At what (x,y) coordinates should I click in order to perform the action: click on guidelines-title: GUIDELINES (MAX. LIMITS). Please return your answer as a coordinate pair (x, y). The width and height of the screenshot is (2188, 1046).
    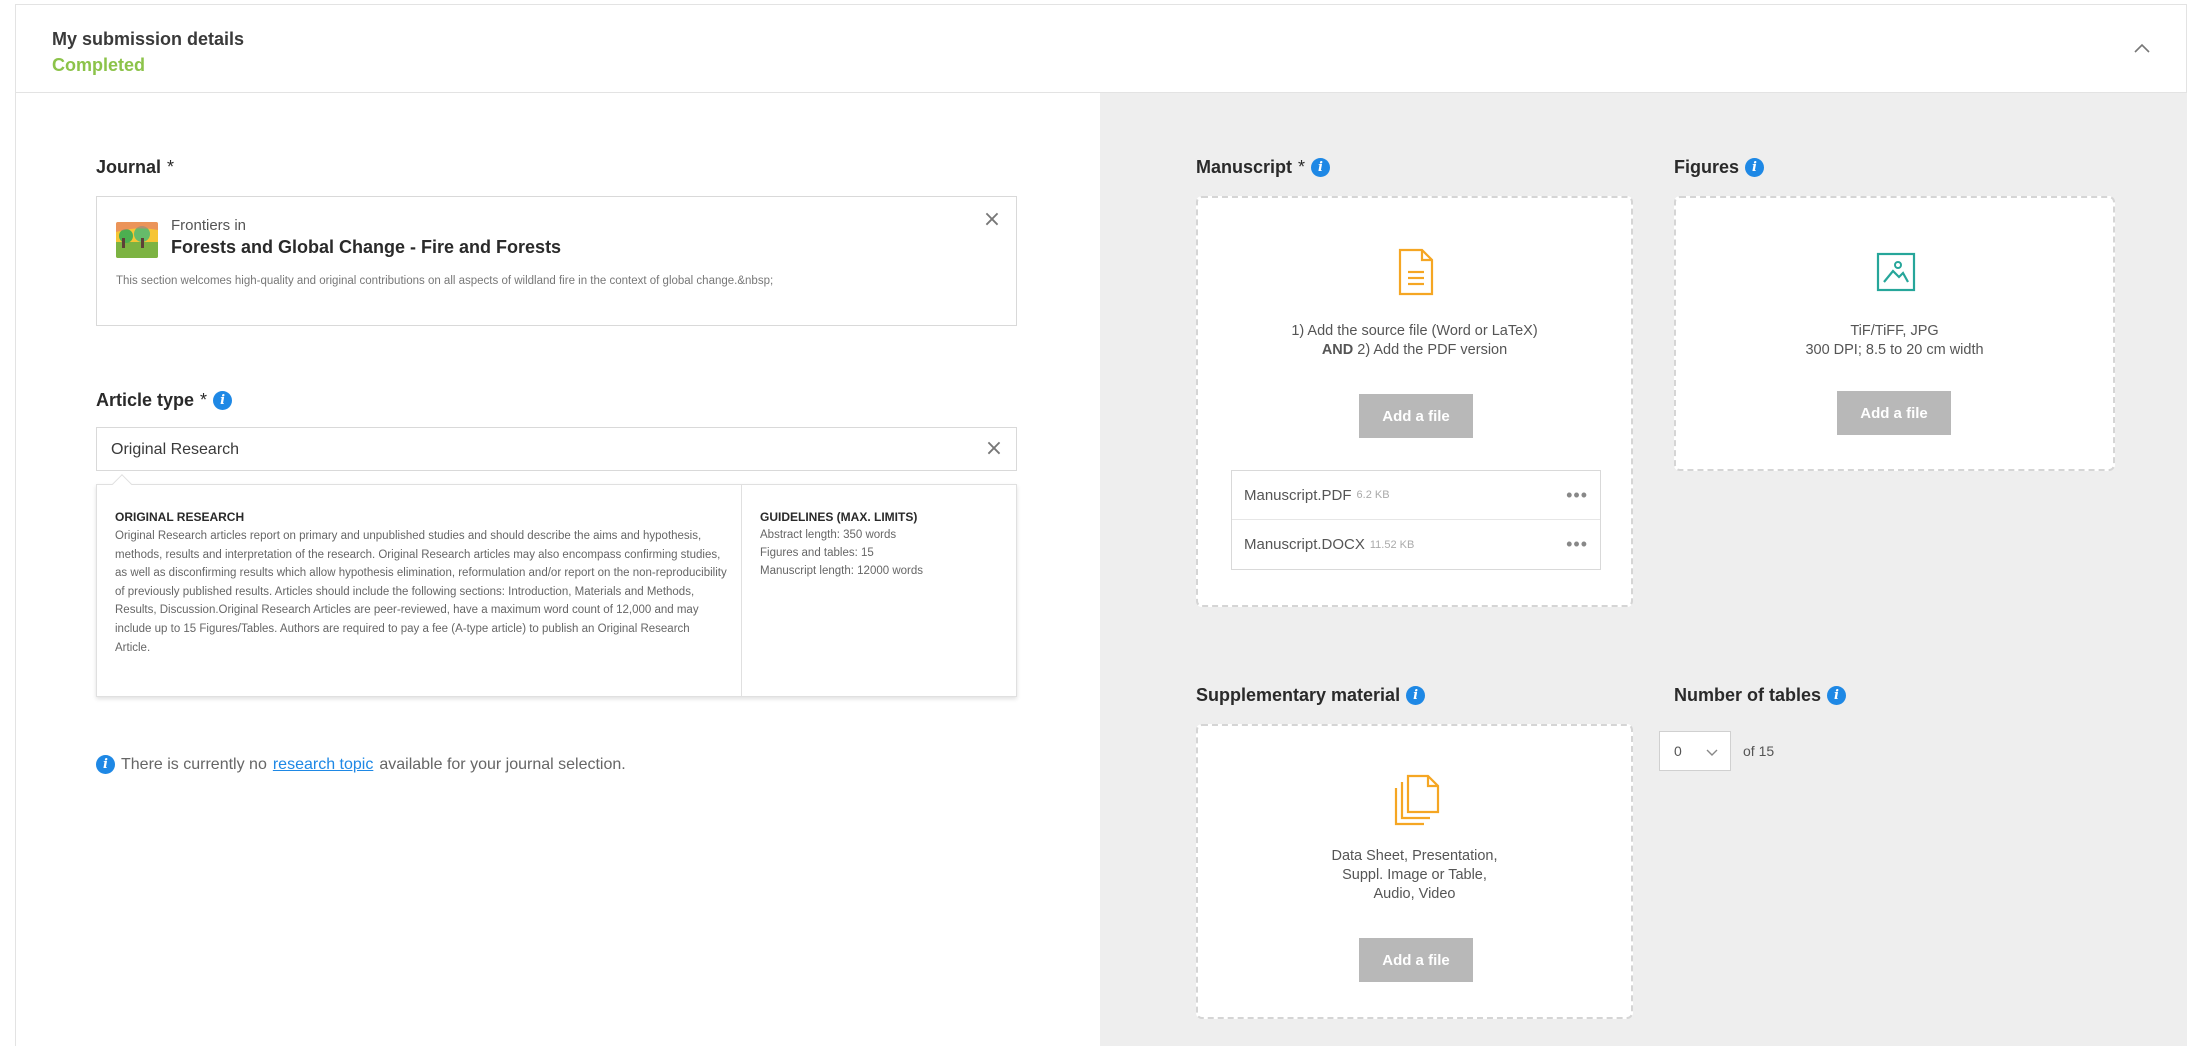
    Looking at the image, I should click on (839, 517).